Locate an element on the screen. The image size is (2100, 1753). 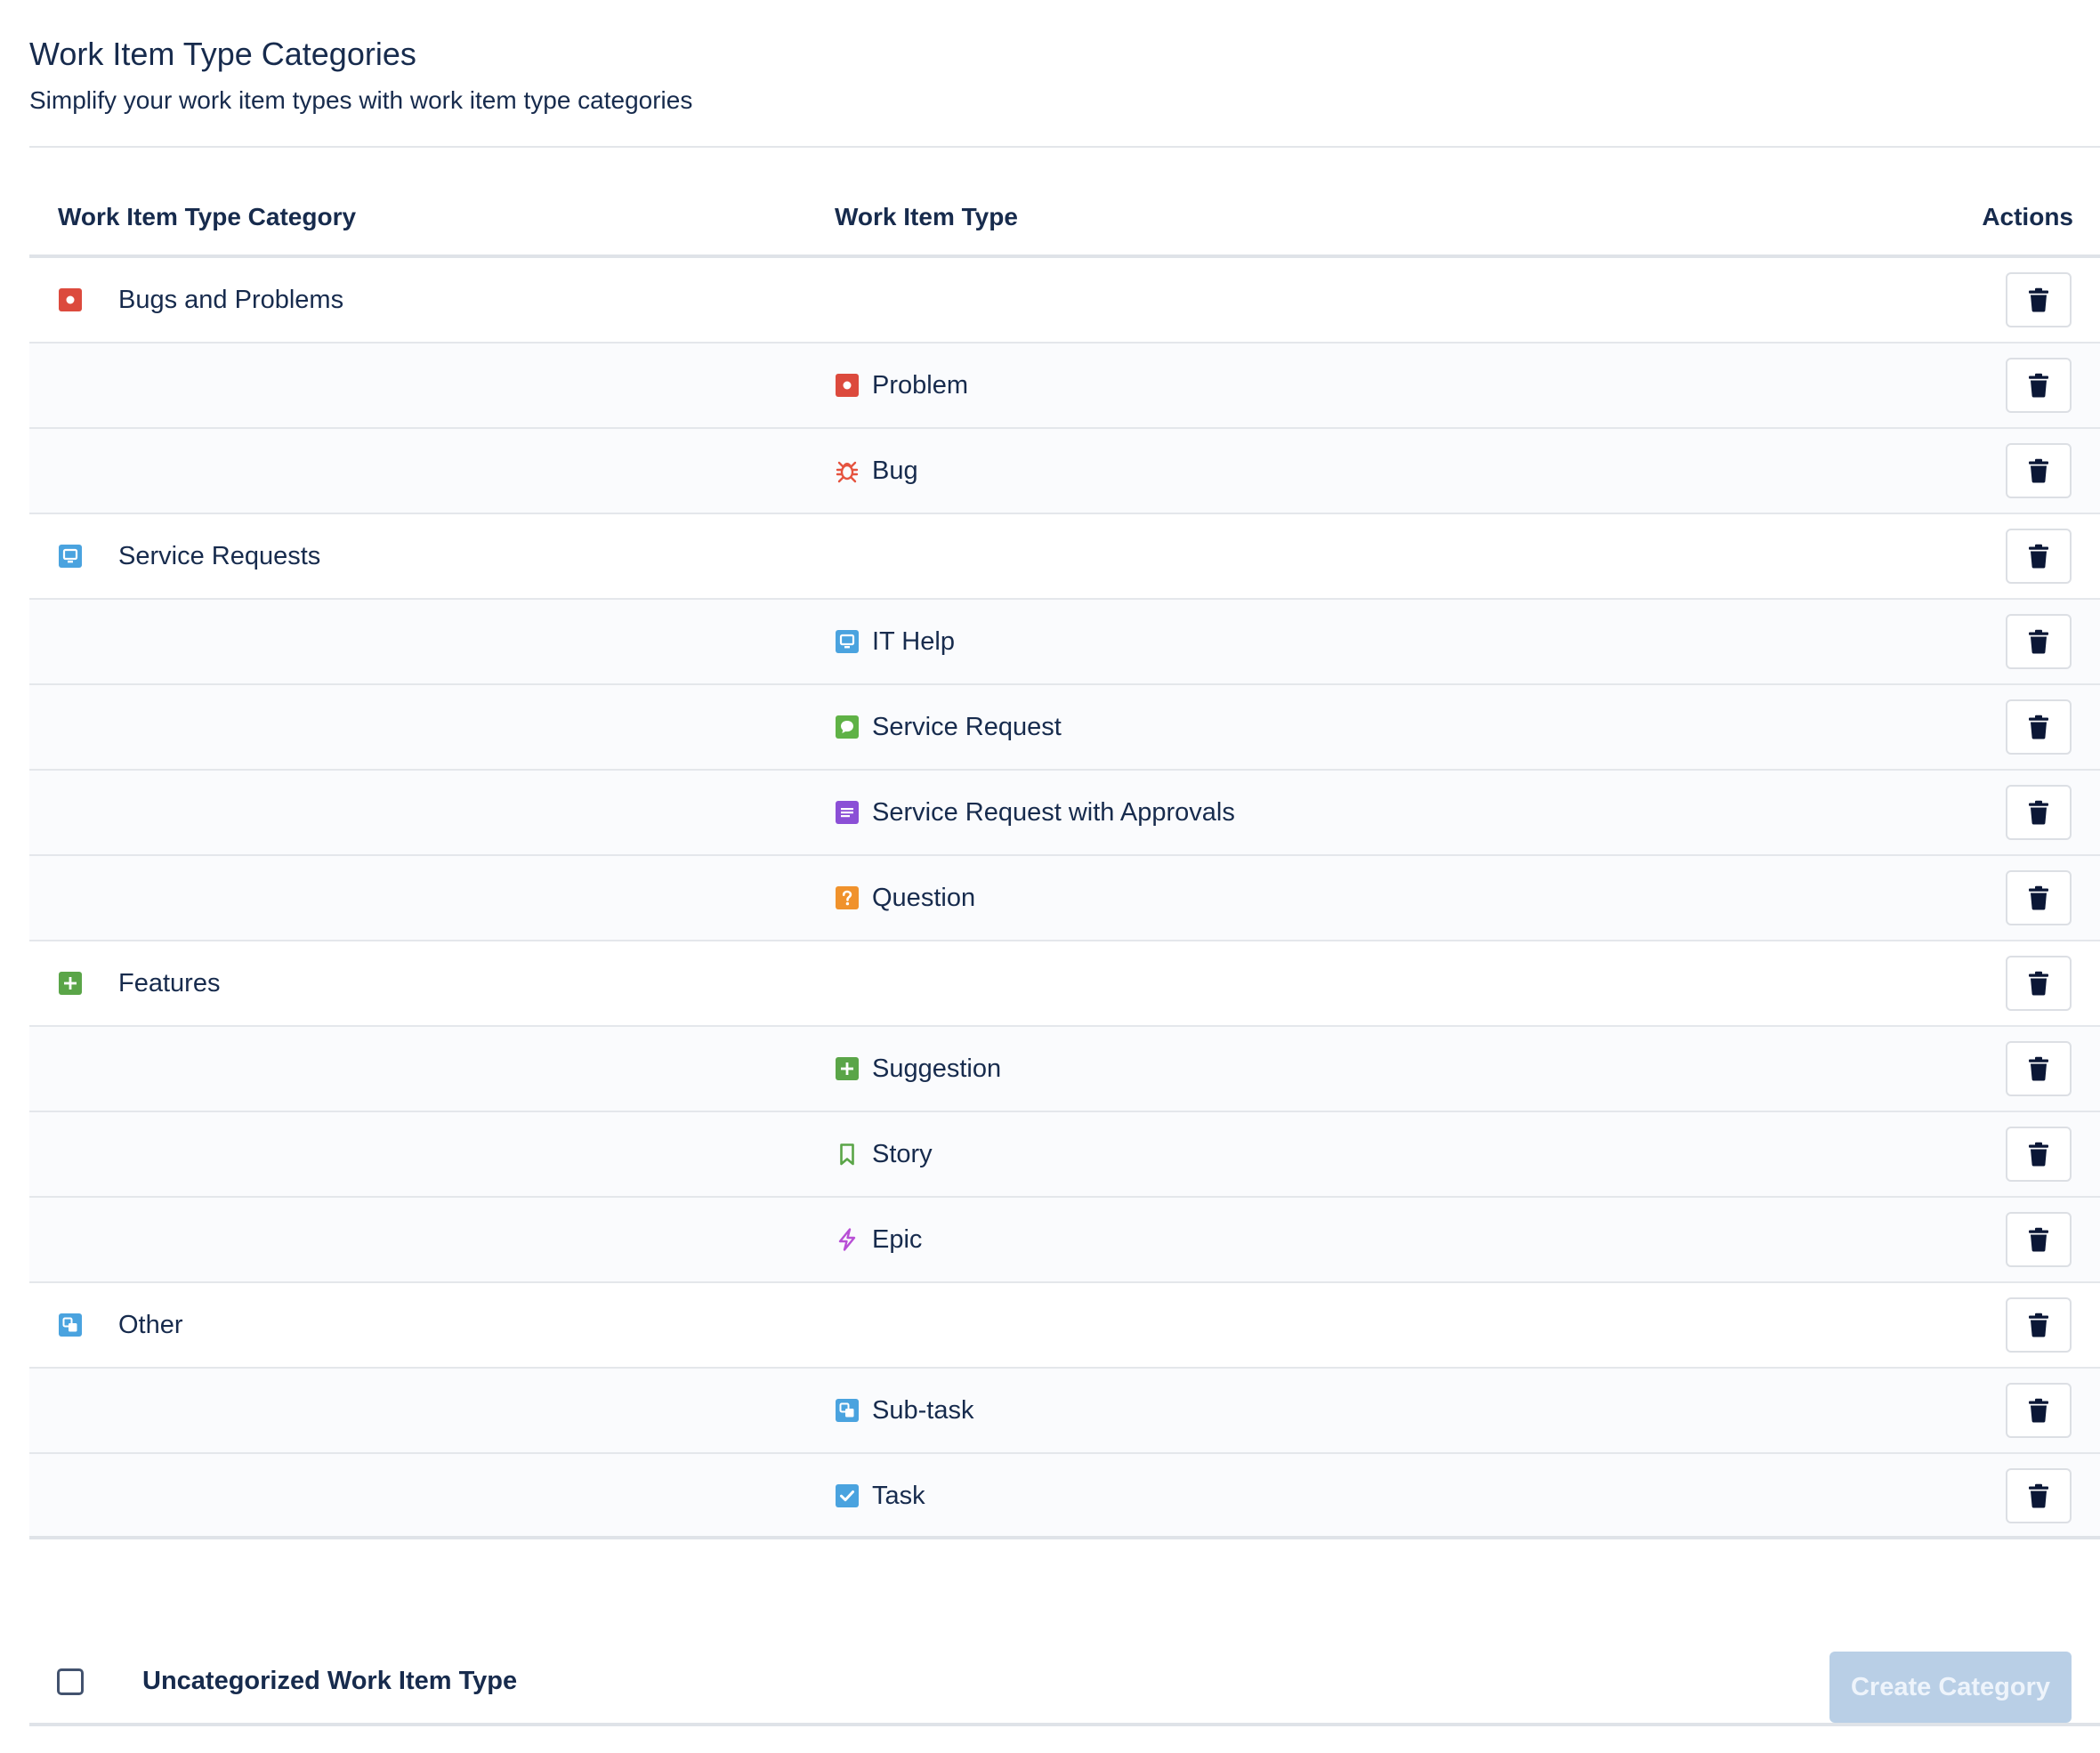
category-cell: Bugs and Problems is located at coordinates (200, 300).